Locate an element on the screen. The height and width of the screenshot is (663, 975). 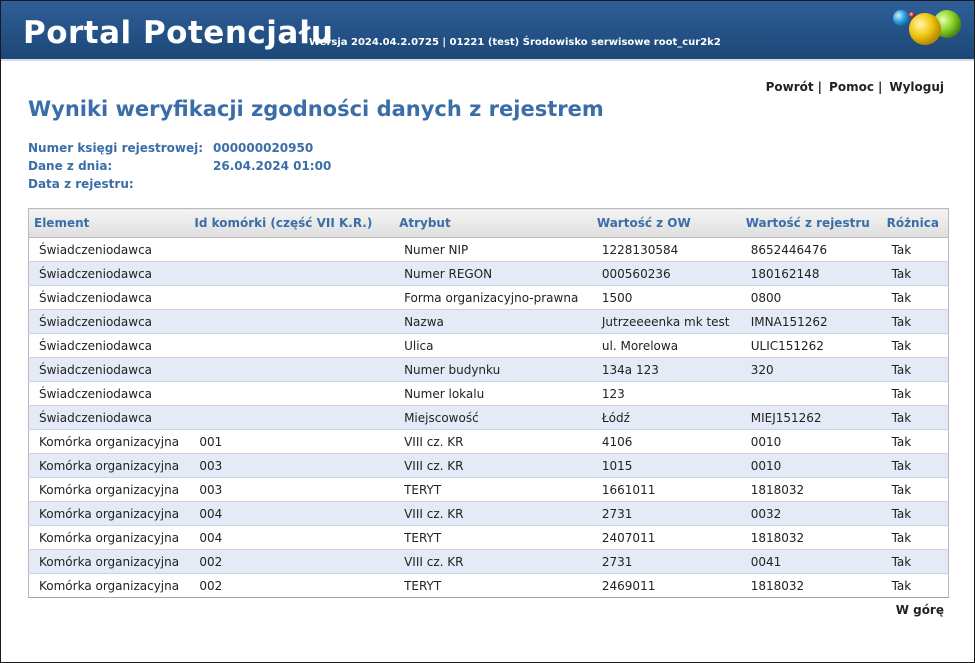
cell-attribute: Nazwa is located at coordinates (493, 321).